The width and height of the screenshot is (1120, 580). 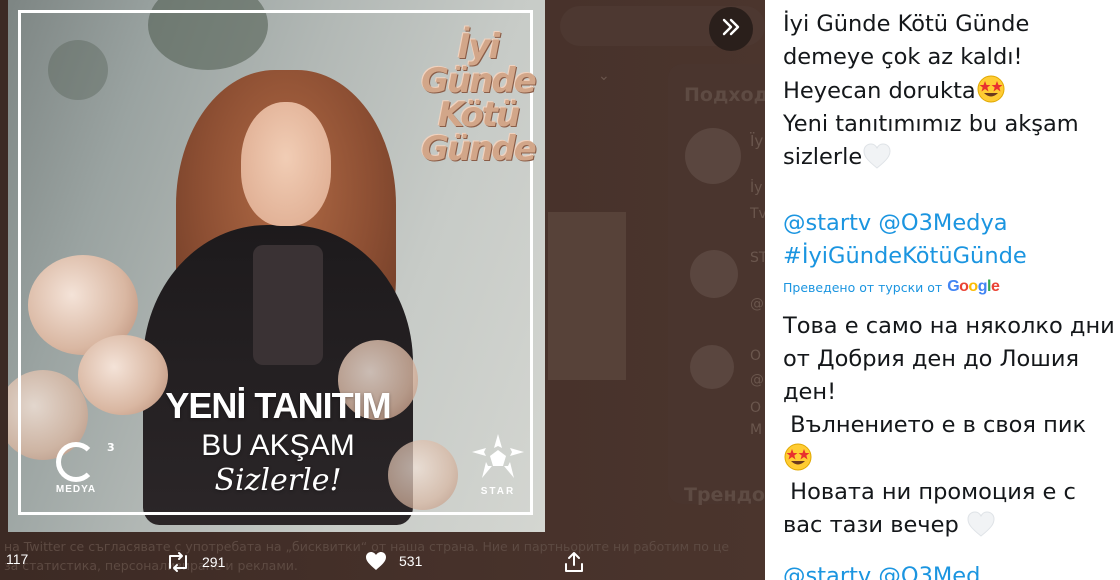 I want to click on tweet-line: Yeni tanıtımımız bu akşam, so click(x=931, y=124).